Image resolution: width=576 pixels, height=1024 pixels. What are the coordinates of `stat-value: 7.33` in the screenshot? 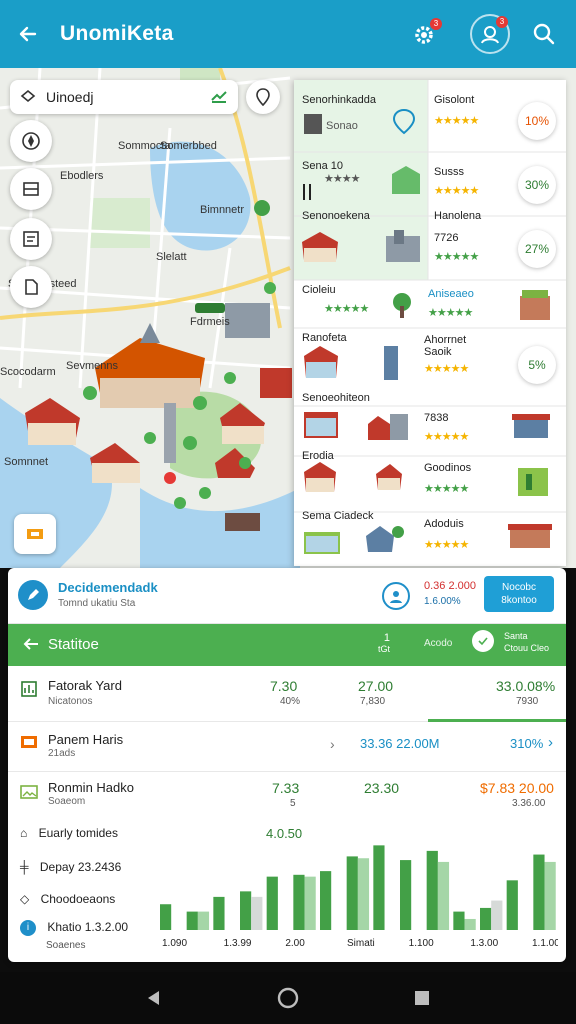 It's located at (286, 788).